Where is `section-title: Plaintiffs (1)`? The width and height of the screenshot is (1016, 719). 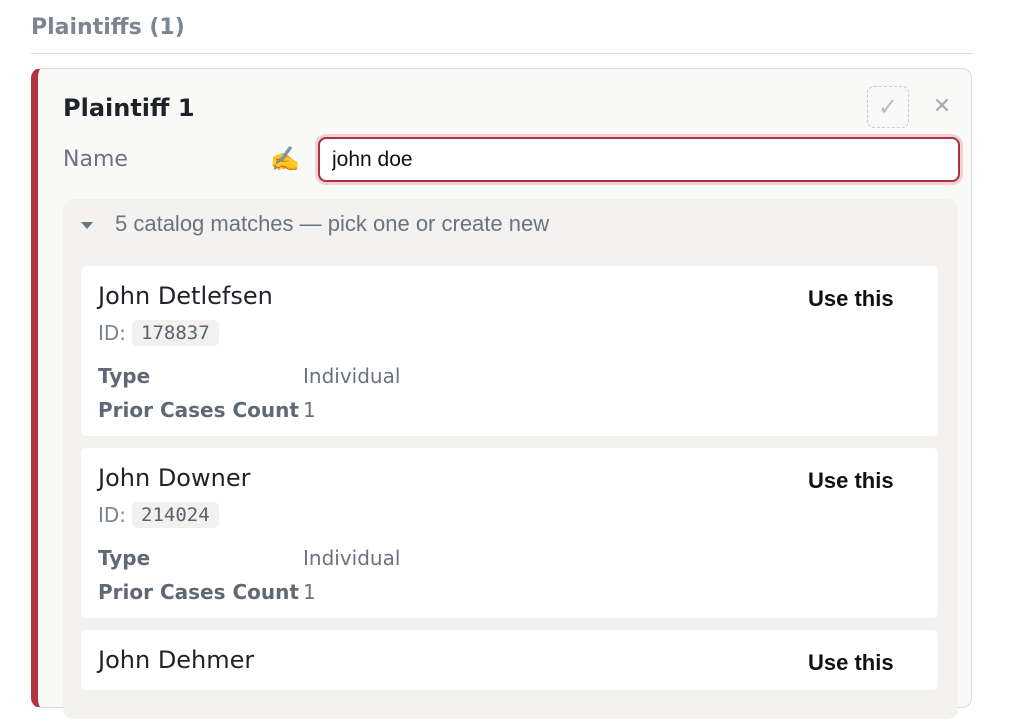
section-title: Plaintiffs (1) is located at coordinates (108, 27).